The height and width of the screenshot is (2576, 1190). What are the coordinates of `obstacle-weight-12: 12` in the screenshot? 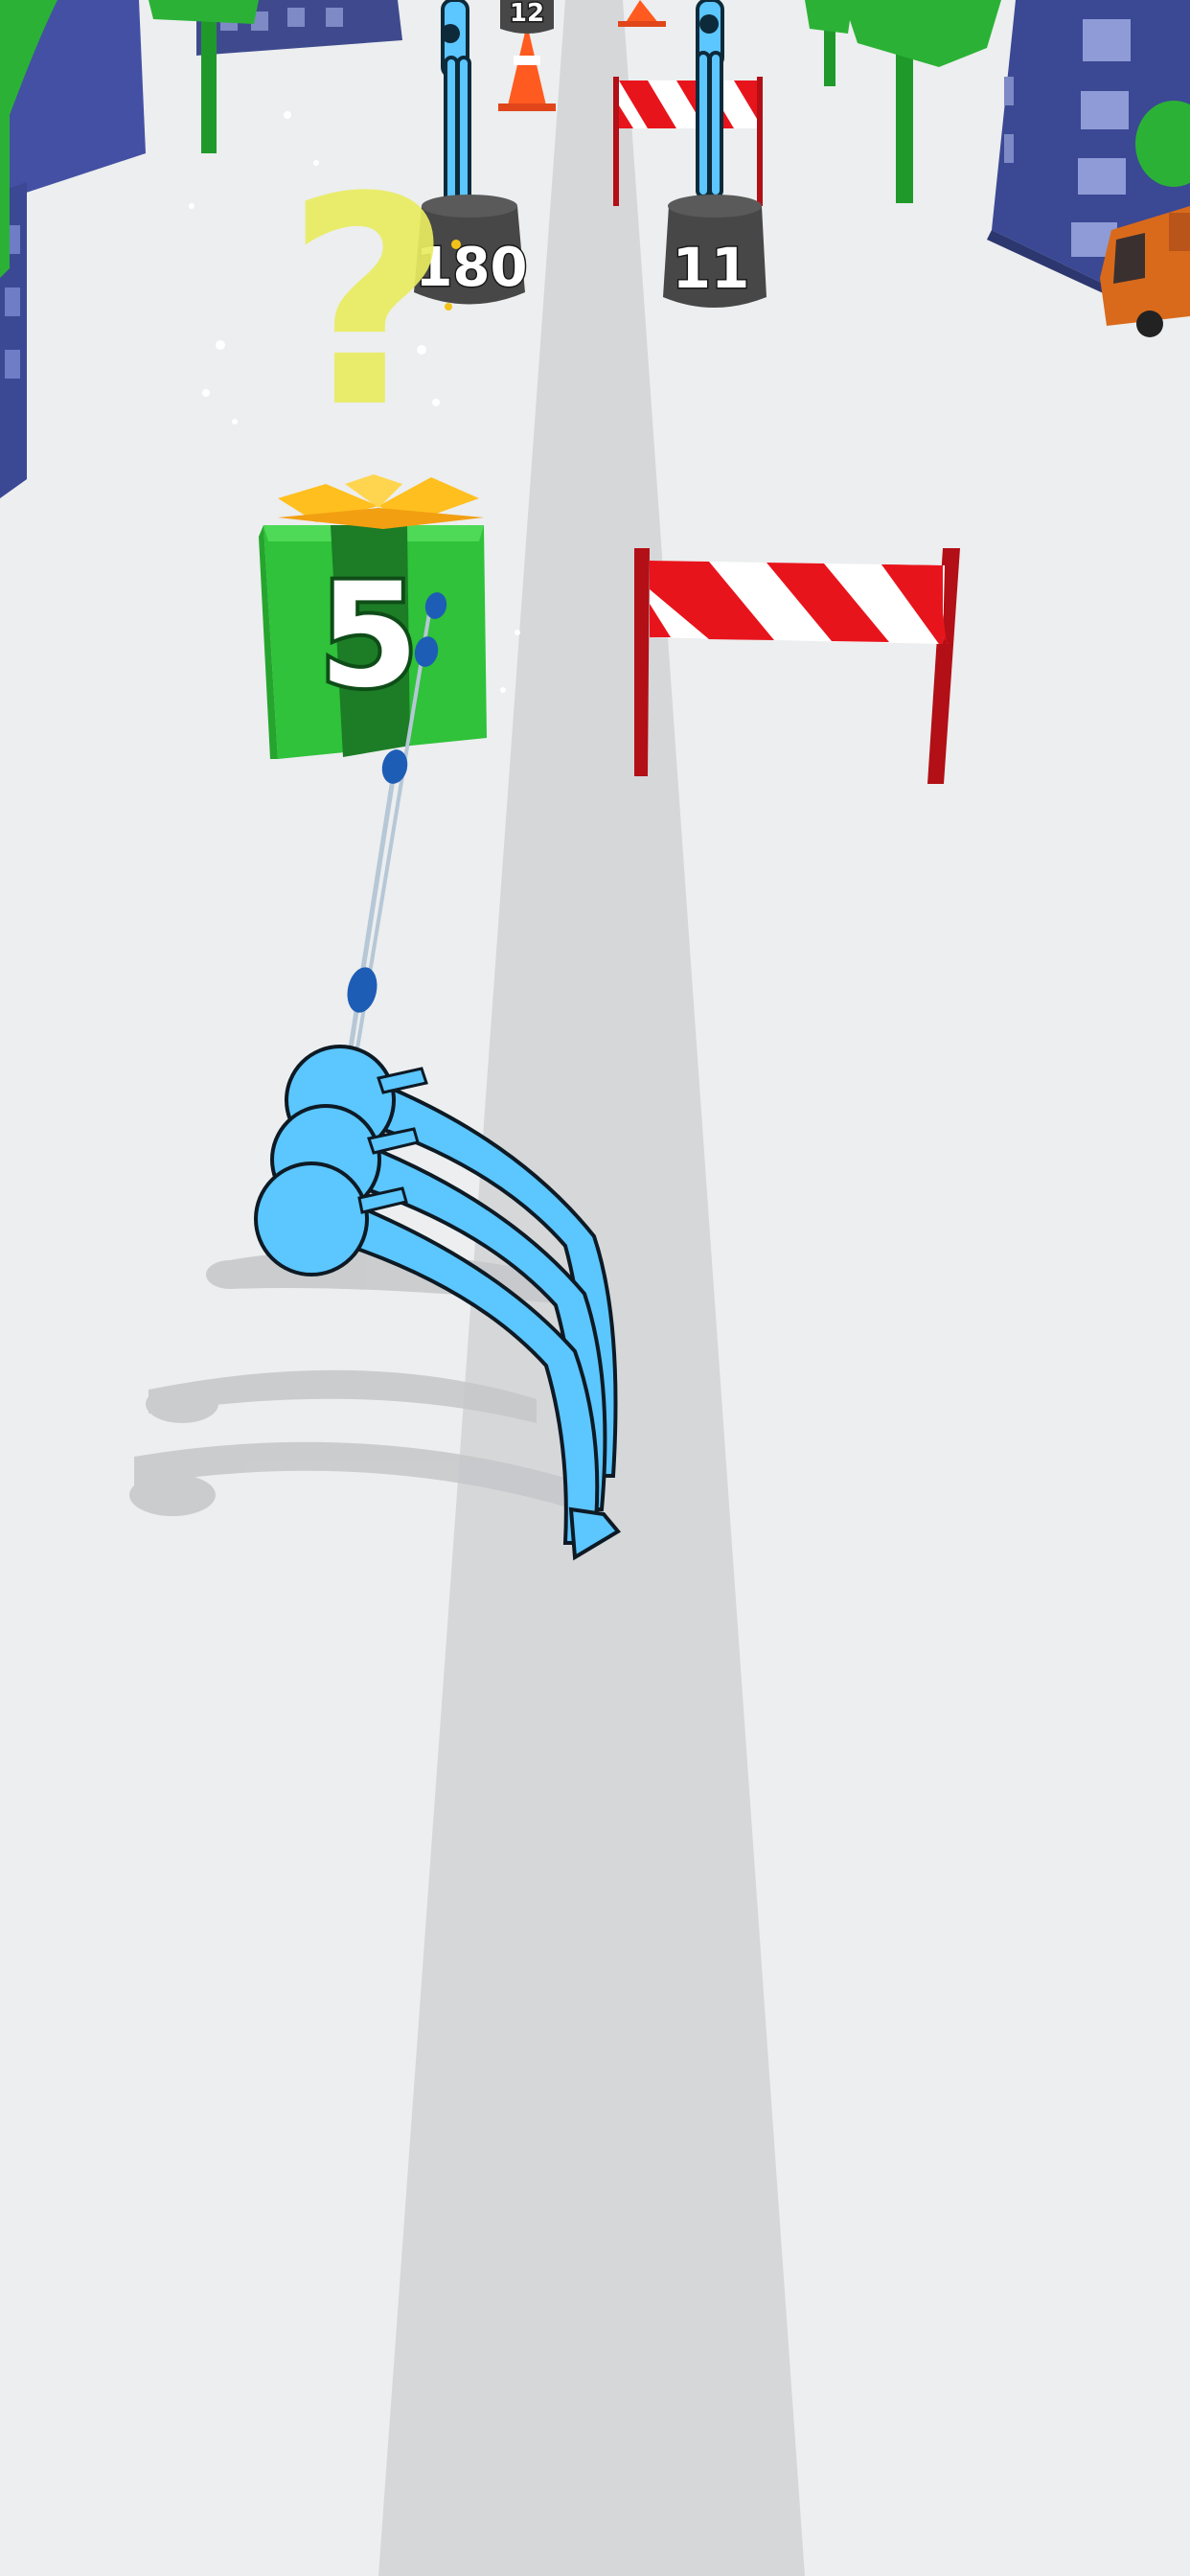 It's located at (527, 17).